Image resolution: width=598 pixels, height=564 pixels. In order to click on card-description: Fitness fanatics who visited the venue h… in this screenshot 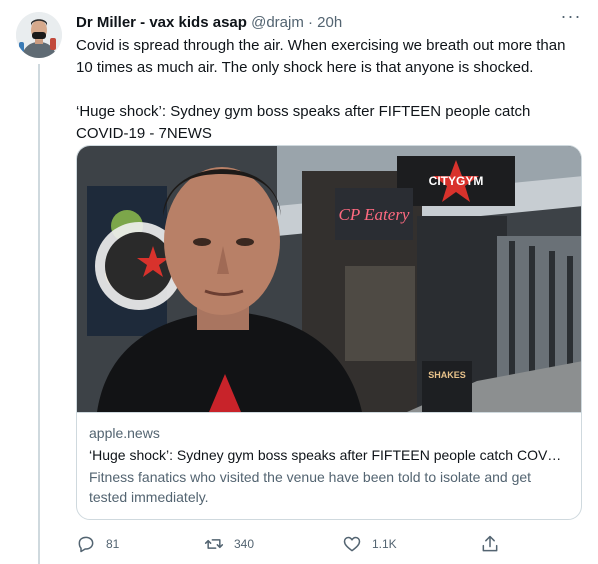, I will do `click(310, 487)`.